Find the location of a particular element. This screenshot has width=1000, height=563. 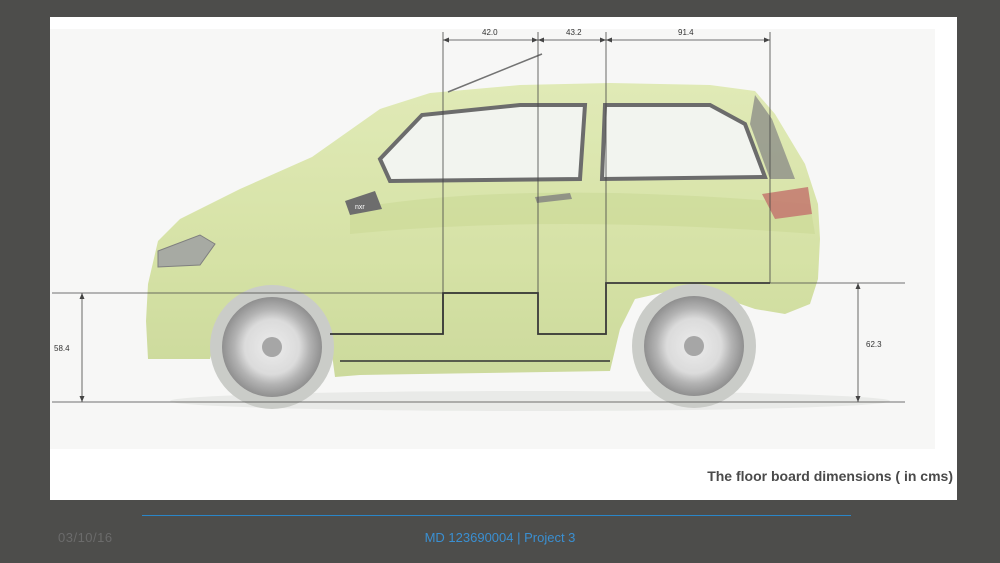

left-height-label: 58.4 is located at coordinates (62, 348).